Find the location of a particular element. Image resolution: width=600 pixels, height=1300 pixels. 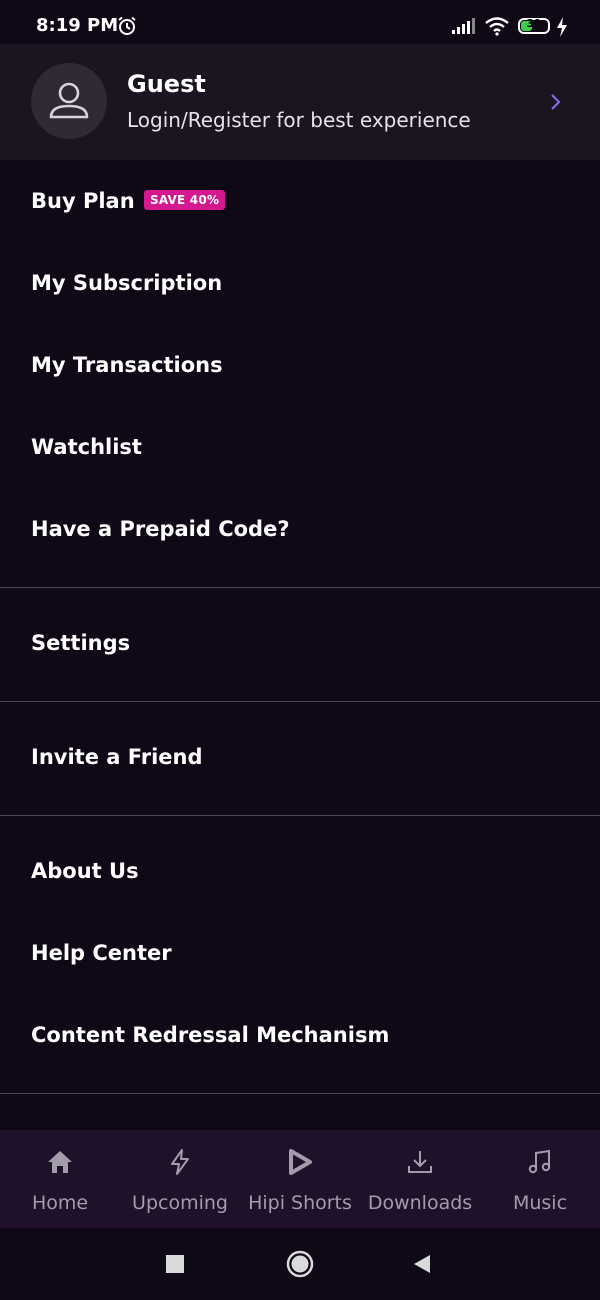

my-subscription-label: My Subscription is located at coordinates (127, 283).